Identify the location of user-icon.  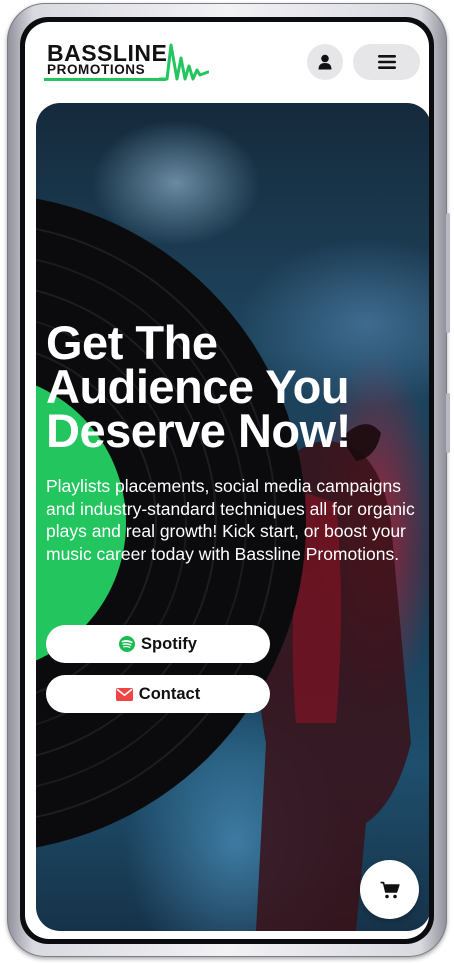
(325, 62).